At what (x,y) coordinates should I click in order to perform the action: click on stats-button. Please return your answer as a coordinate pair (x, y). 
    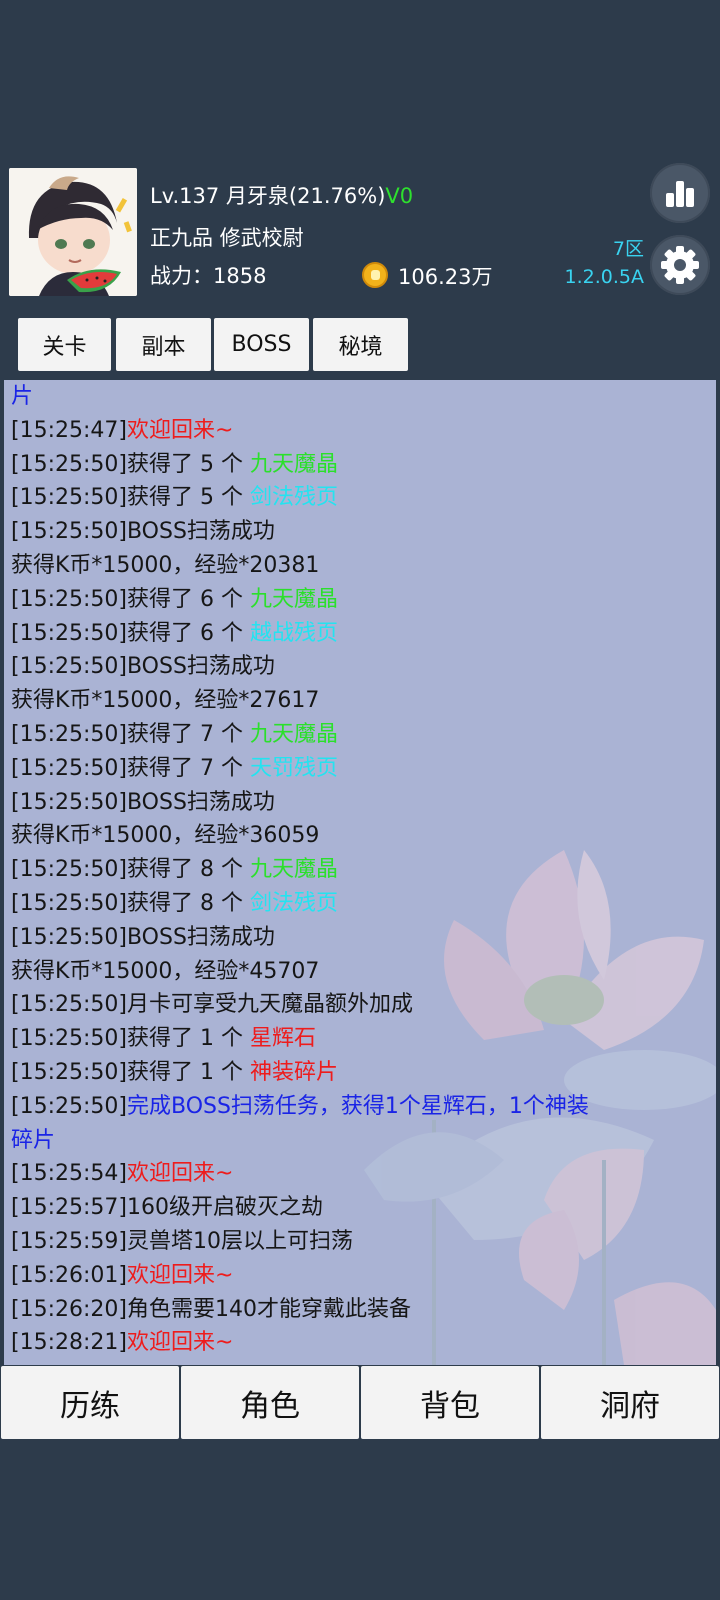
    Looking at the image, I should click on (680, 193).